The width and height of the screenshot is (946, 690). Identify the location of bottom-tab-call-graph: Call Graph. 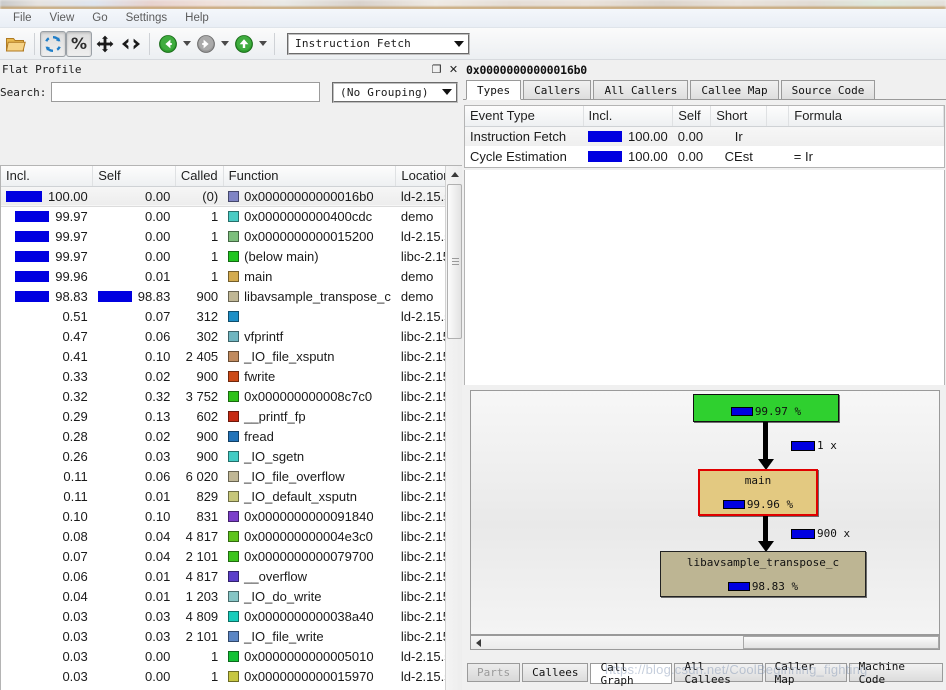
(631, 674).